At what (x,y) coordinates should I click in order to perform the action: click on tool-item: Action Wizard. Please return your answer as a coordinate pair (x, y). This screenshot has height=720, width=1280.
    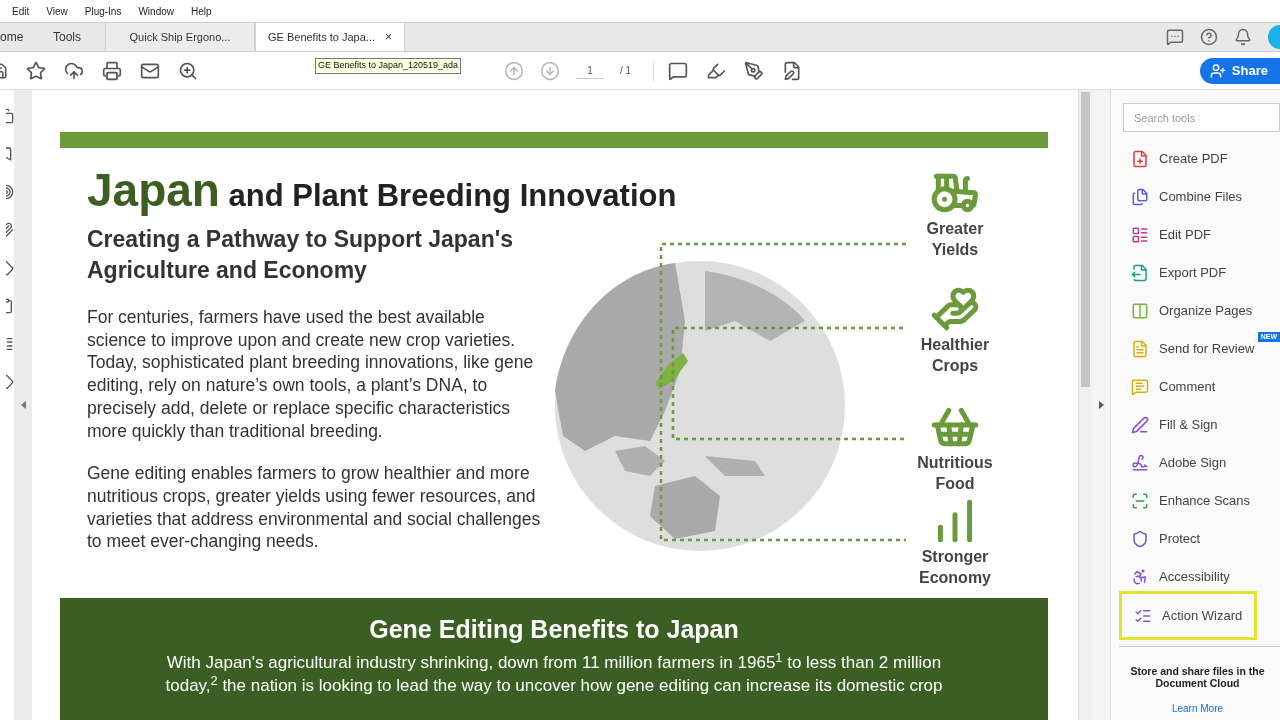
    Looking at the image, I should click on (1188, 615).